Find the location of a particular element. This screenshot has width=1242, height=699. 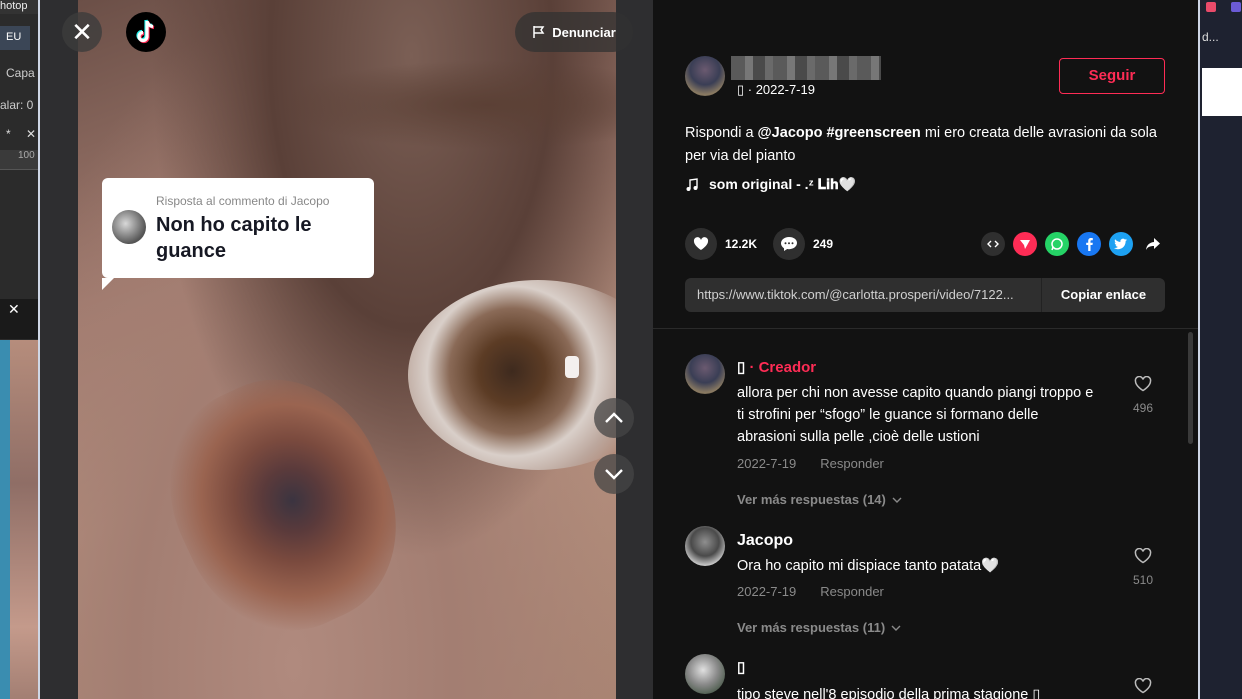

background-app-title: hotop is located at coordinates (19, 7).